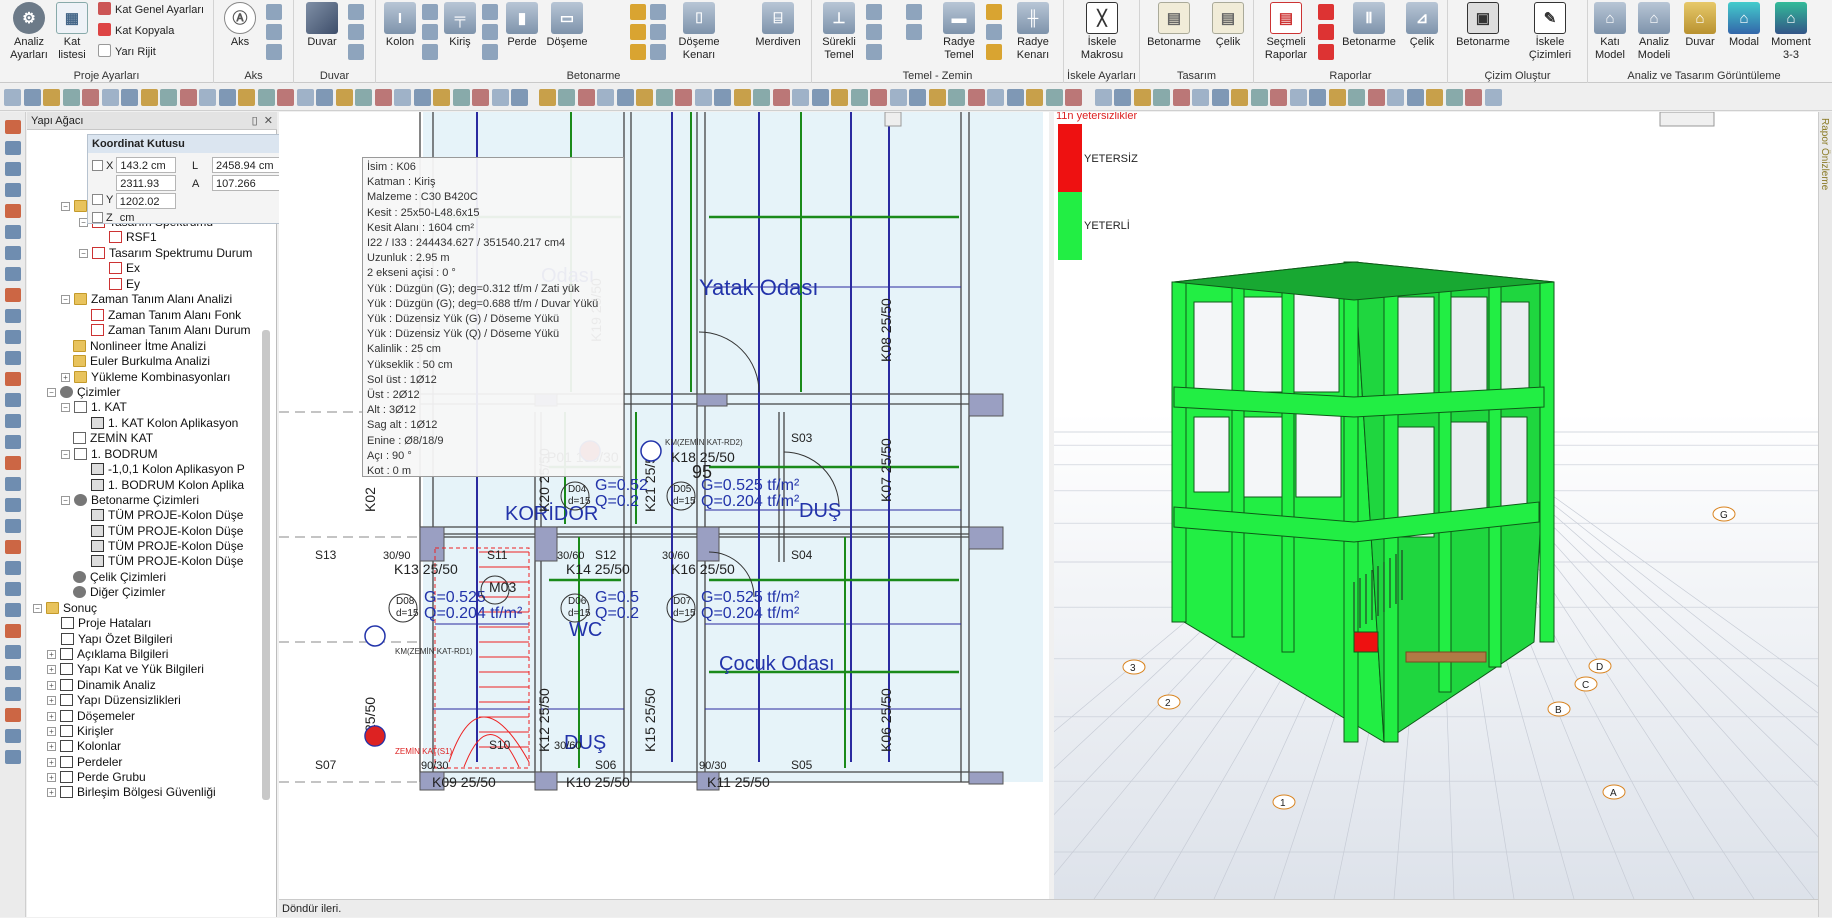 This screenshot has height=918, width=1832. What do you see at coordinates (131, 792) in the screenshot?
I see `tree-item: + Birleşim Bölgesi Güvenliği` at bounding box center [131, 792].